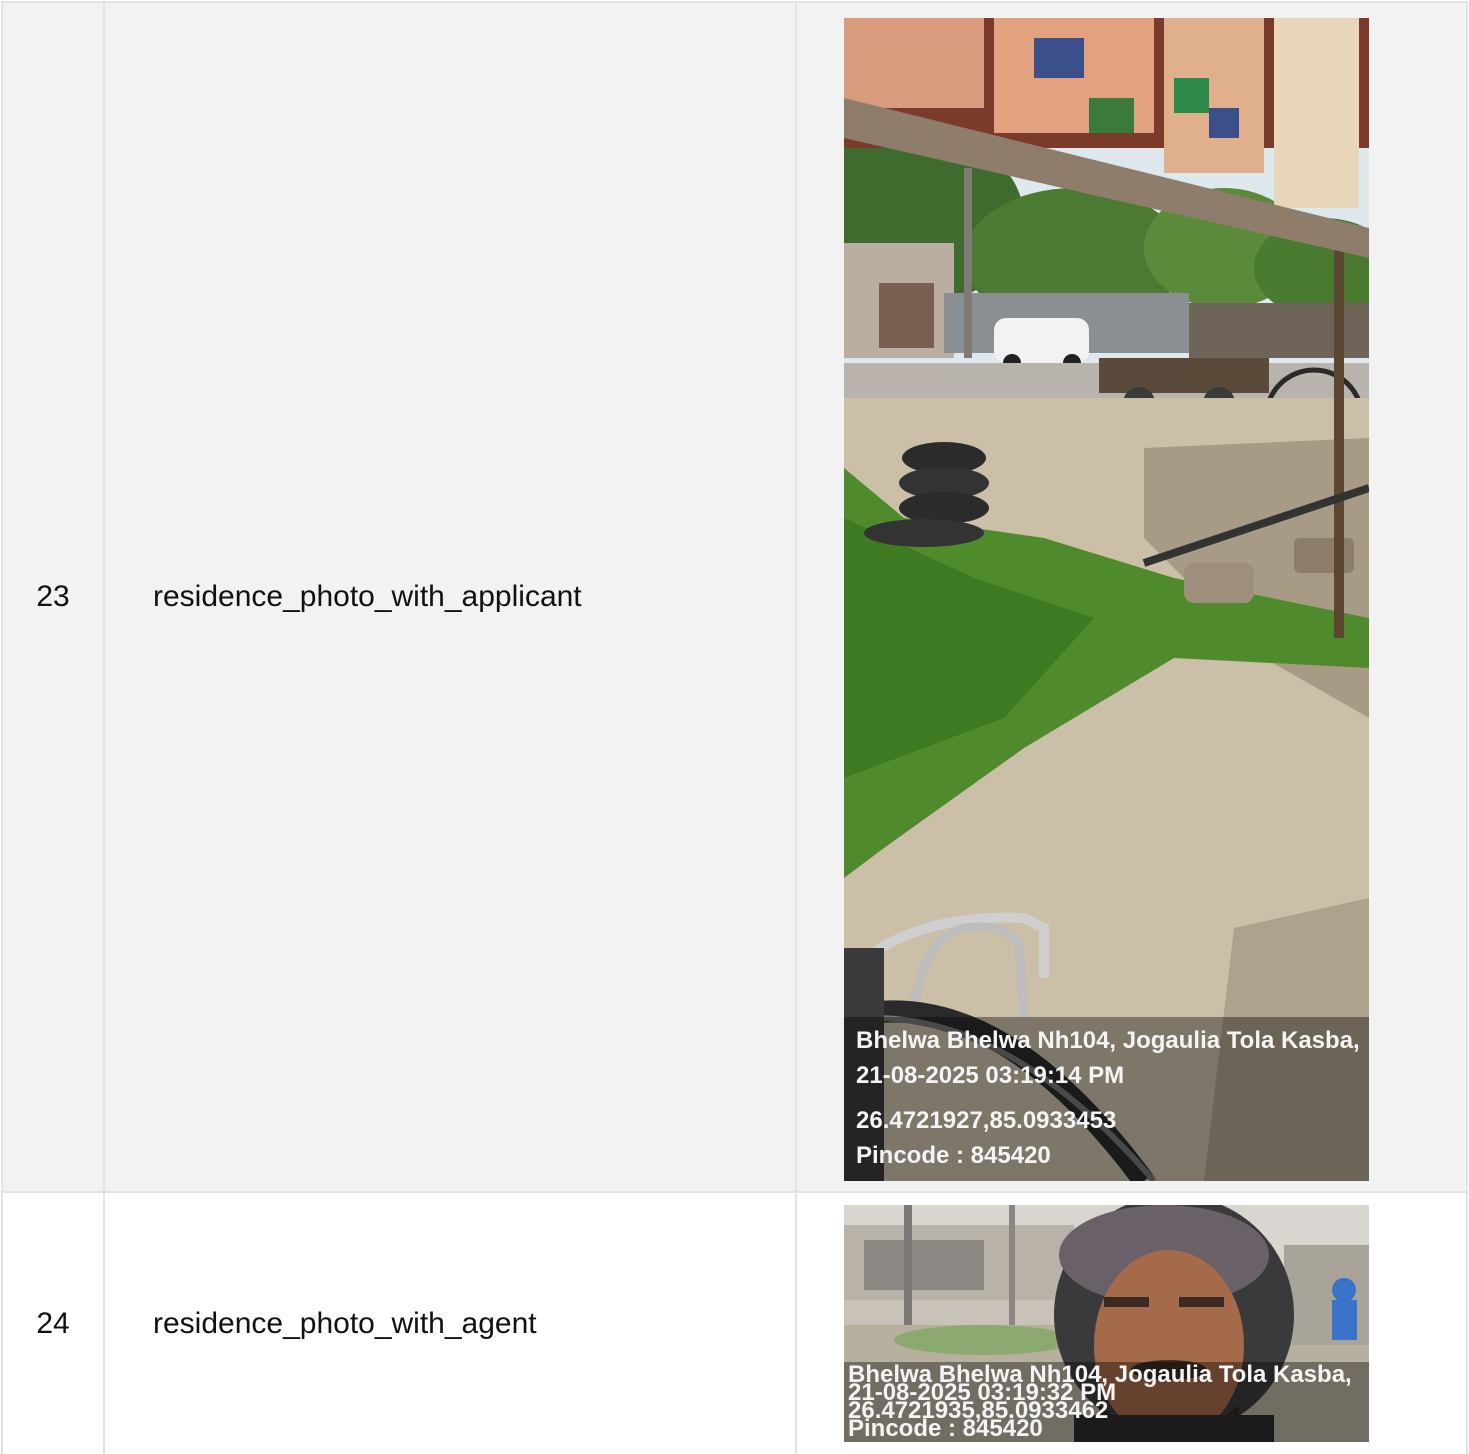 This screenshot has height=1454, width=1469. Describe the element at coordinates (990, 1075) in the screenshot. I see `geotag-timestamp: 21-08-2025 03:19:14 PM` at that location.